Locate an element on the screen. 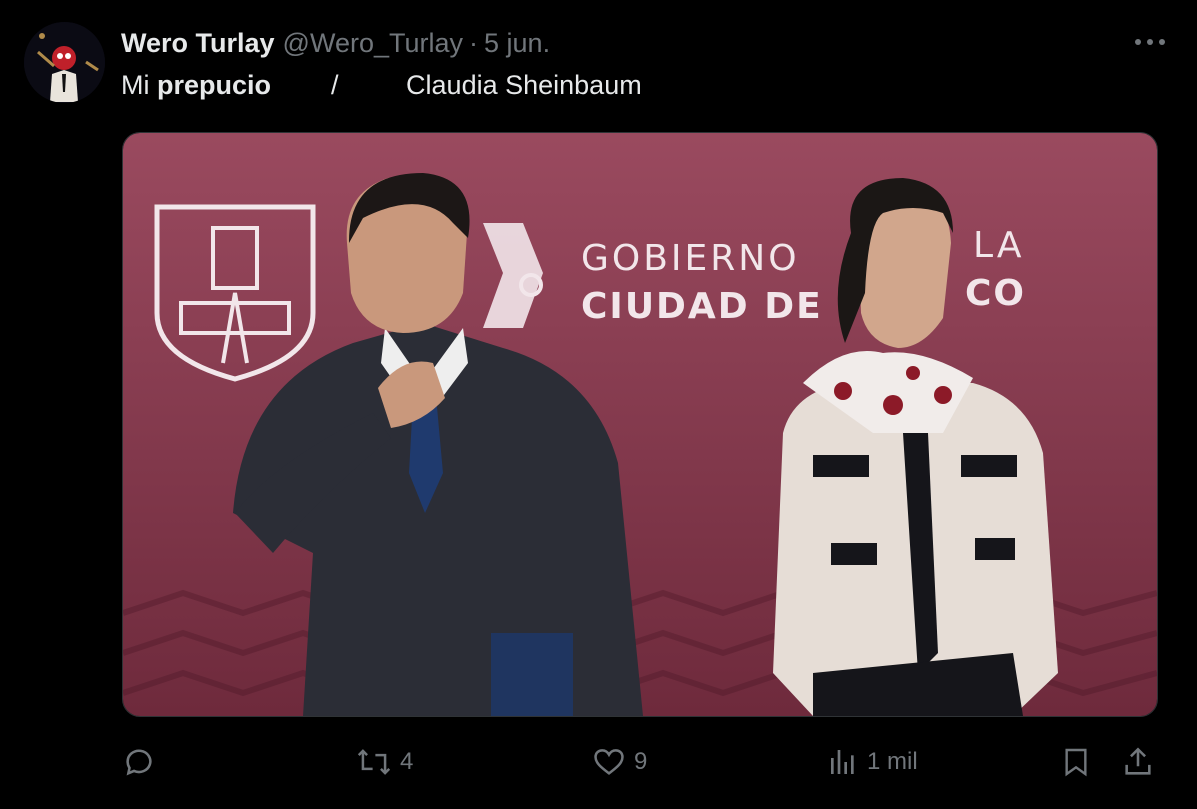 The height and width of the screenshot is (809, 1197). views-button: 1 mil is located at coordinates (872, 762).